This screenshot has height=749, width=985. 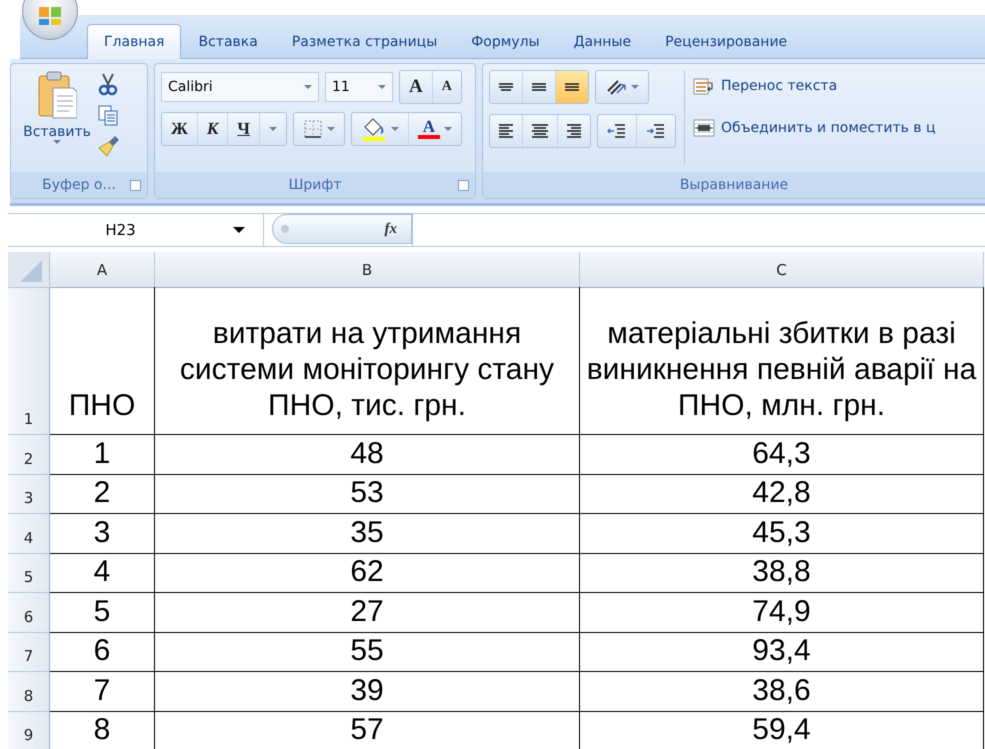 What do you see at coordinates (213, 129) in the screenshot?
I see `italic-button: К` at bounding box center [213, 129].